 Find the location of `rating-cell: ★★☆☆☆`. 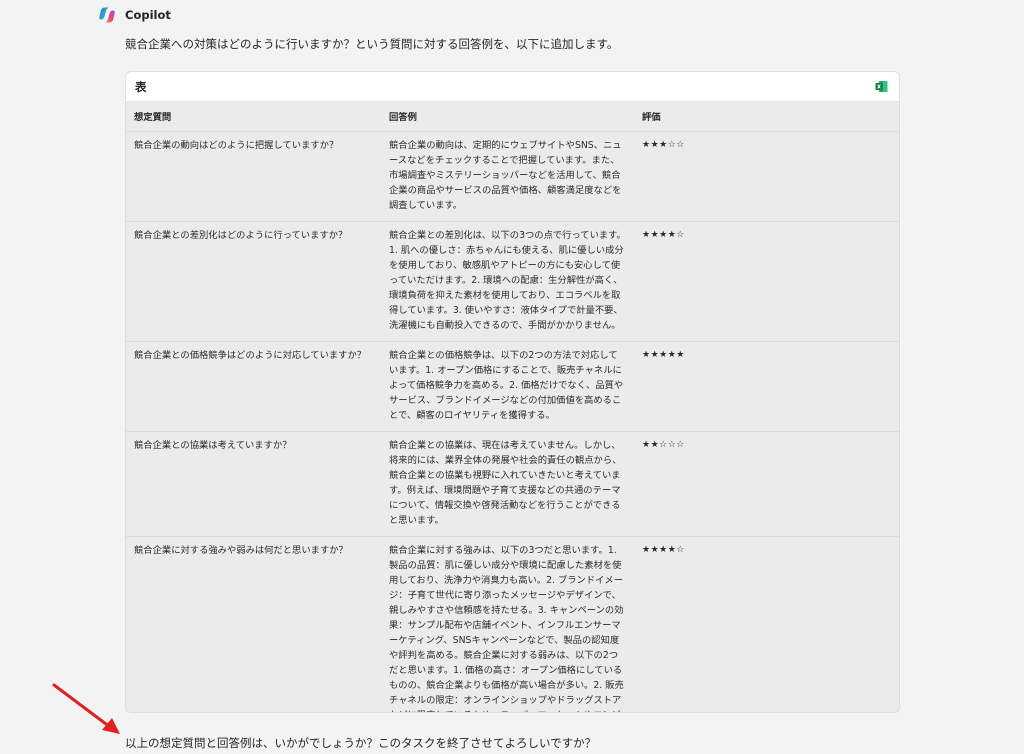

rating-cell: ★★☆☆☆ is located at coordinates (663, 445).